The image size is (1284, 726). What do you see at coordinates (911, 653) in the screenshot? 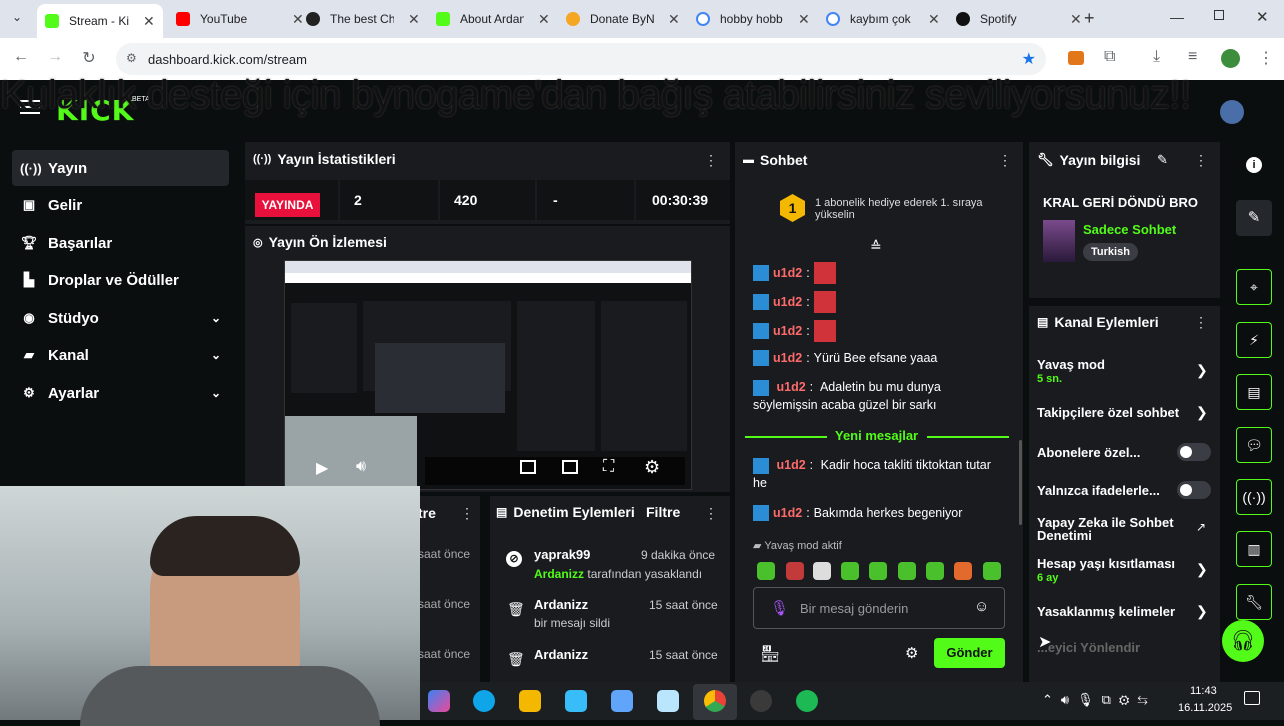
I see `chat-settings-icon: ⚙` at bounding box center [911, 653].